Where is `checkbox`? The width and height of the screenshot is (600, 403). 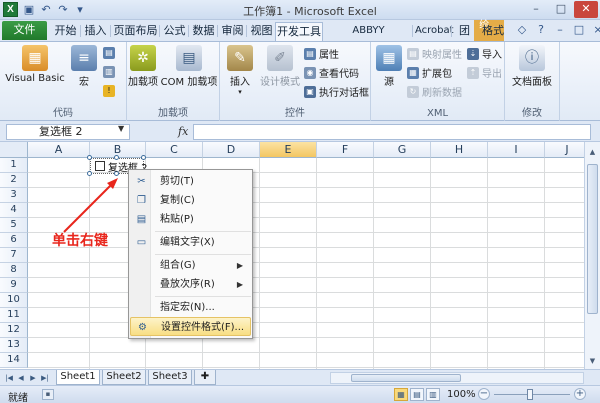
checkbox is located at coordinates (100, 166).